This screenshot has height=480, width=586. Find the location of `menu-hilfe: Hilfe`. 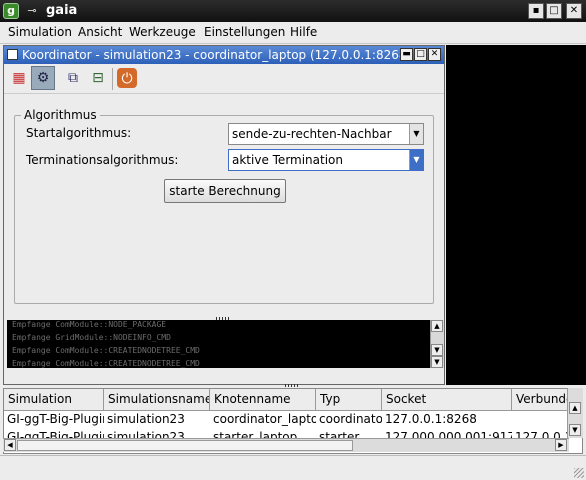

menu-hilfe: Hilfe is located at coordinates (303, 32).